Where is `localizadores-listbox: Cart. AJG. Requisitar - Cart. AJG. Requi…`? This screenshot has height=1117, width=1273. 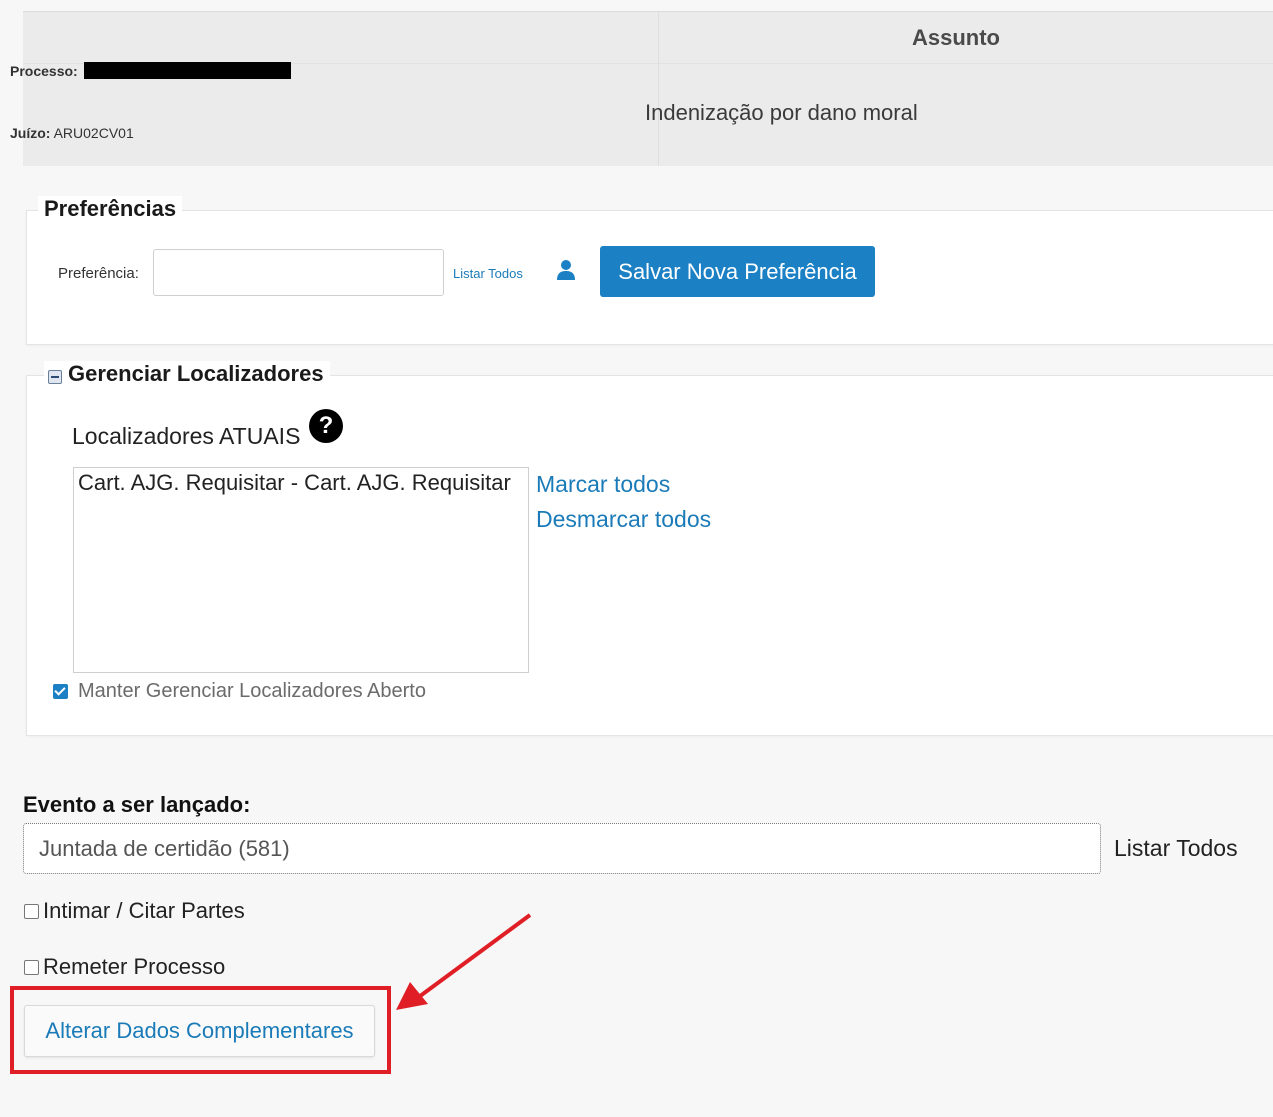
localizadores-listbox: Cart. AJG. Requisitar - Cart. AJG. Requi… is located at coordinates (301, 570).